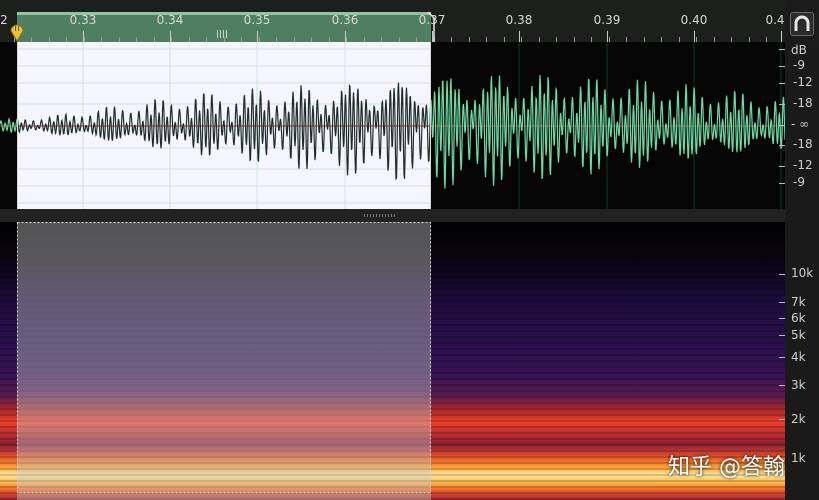  Describe the element at coordinates (802, 273) in the screenshot. I see `frequency-label: 10k` at that location.